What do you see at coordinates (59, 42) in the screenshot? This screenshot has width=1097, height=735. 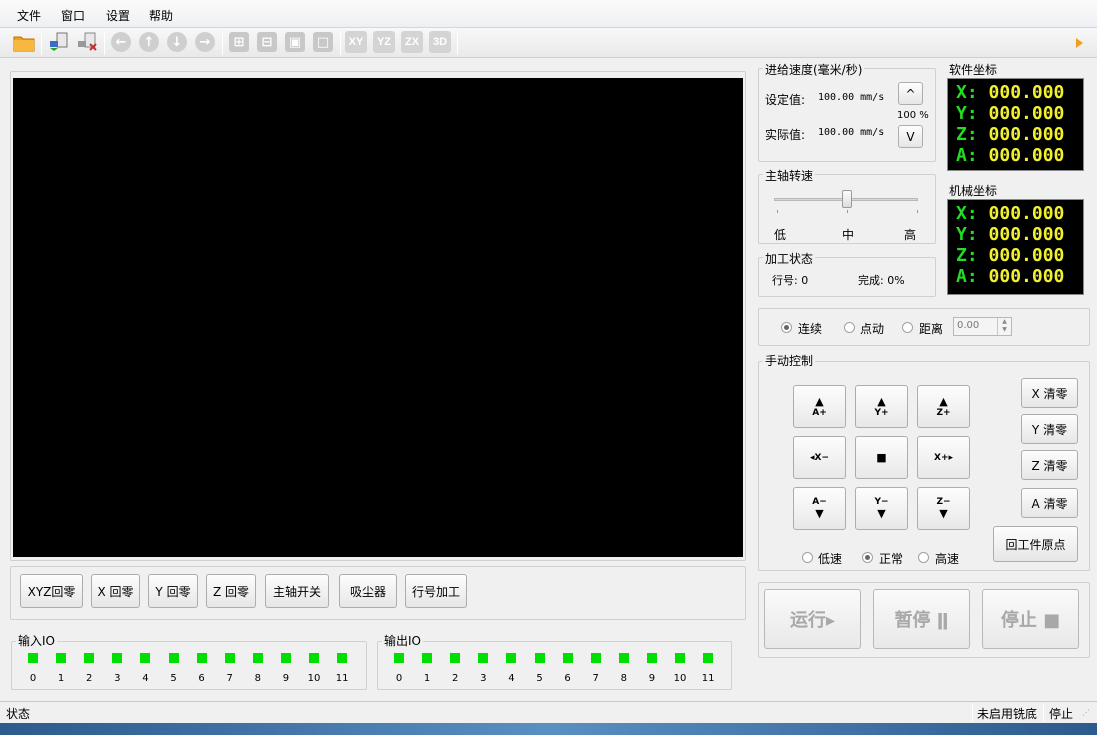 I see `upload-icon` at bounding box center [59, 42].